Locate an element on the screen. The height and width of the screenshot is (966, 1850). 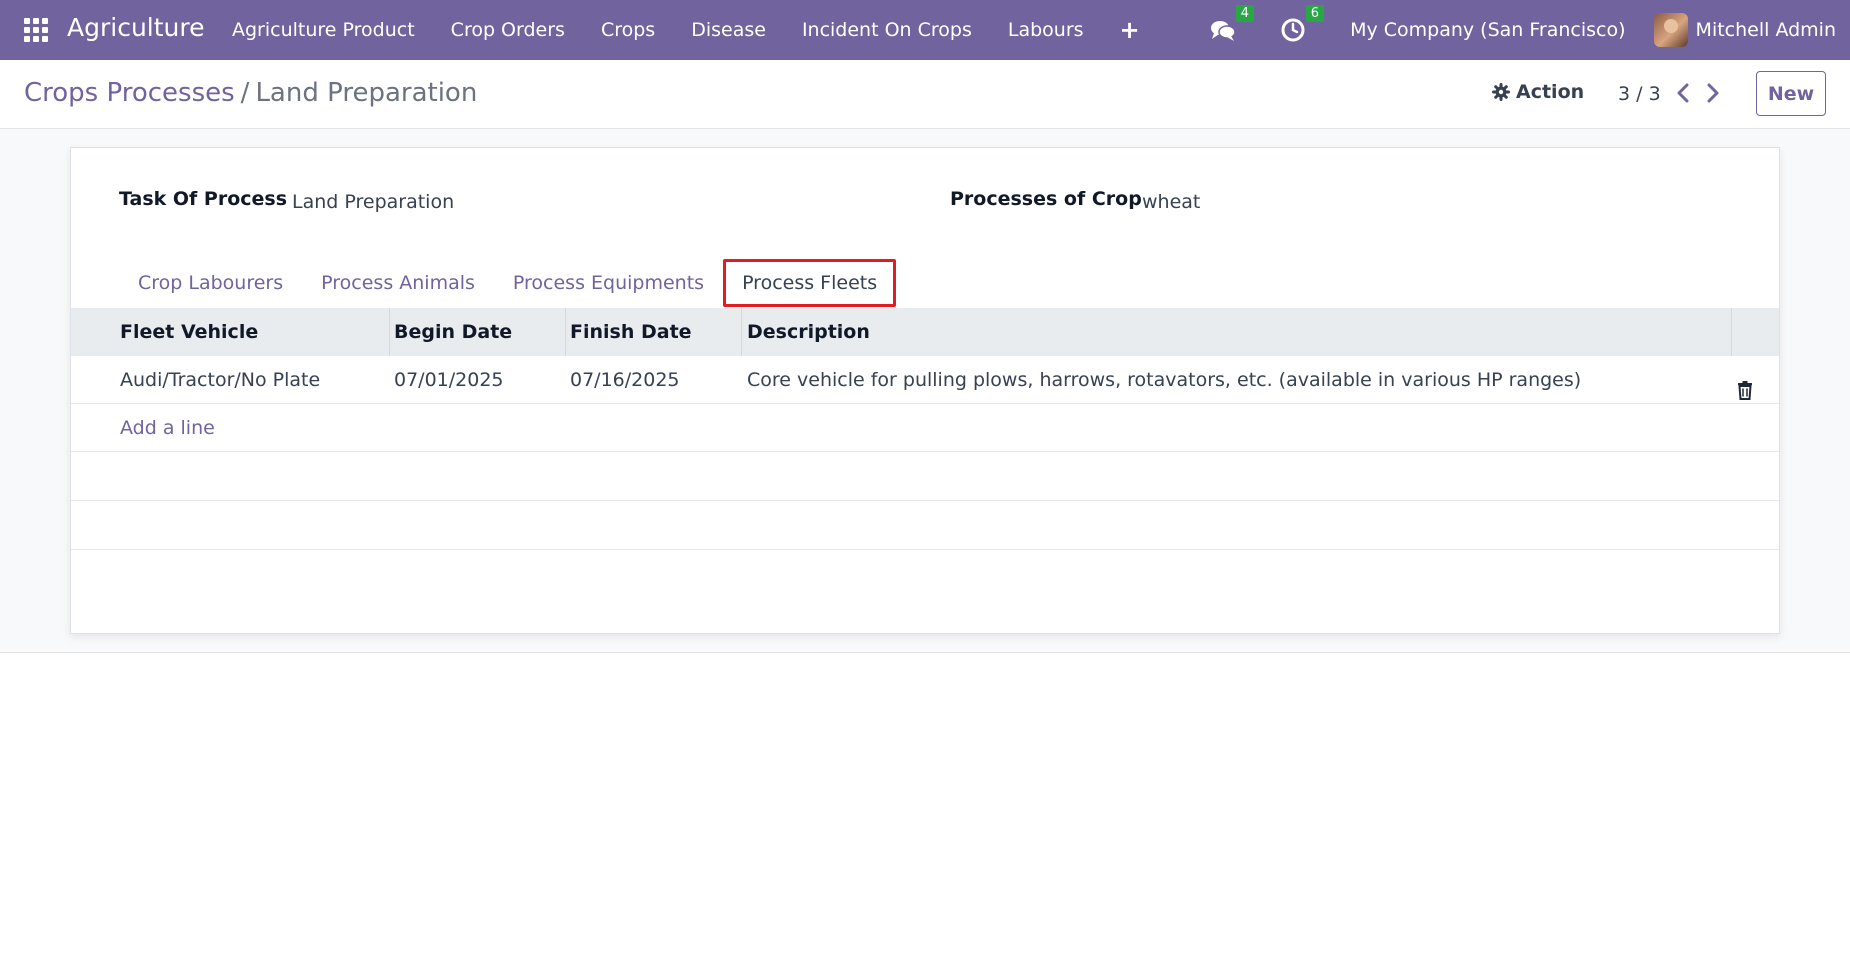
action-button: Action is located at coordinates (1538, 92).